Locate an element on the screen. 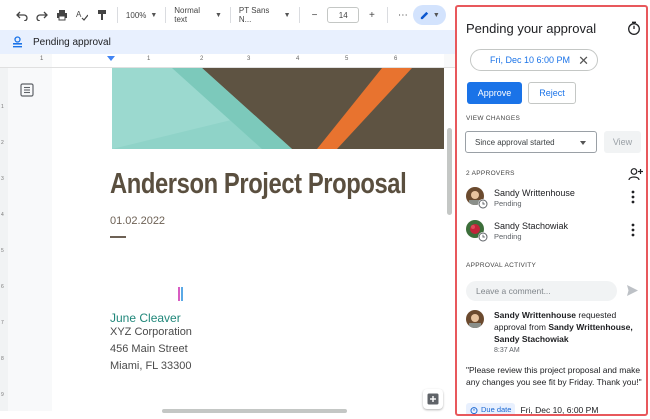 This screenshot has width=650, height=419. reject-button: Reject is located at coordinates (552, 93).